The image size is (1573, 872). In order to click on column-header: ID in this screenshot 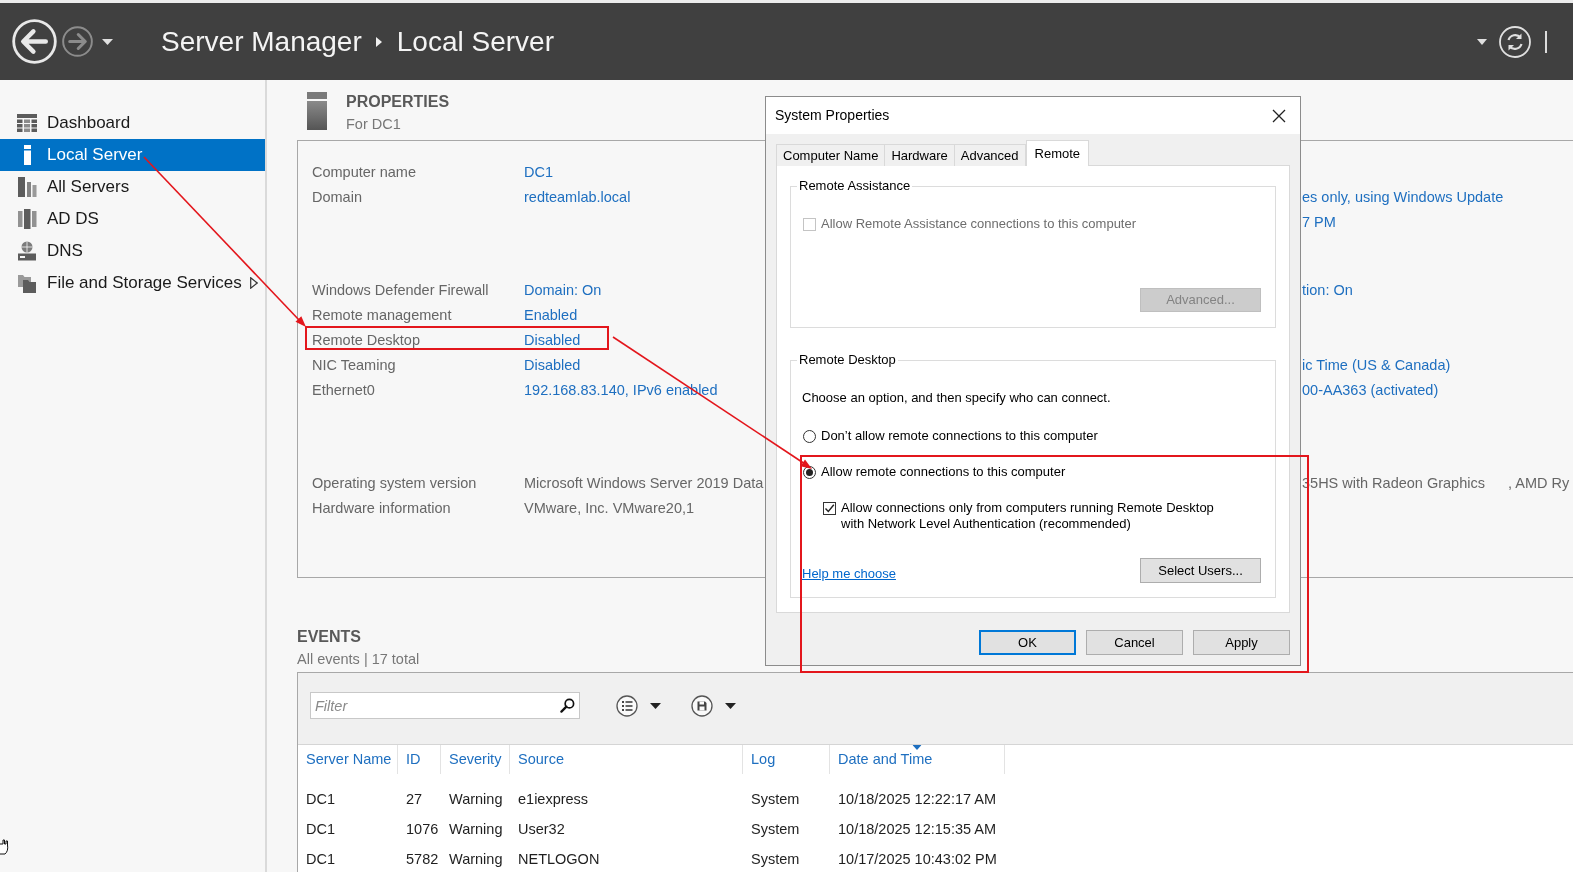, I will do `click(419, 759)`.